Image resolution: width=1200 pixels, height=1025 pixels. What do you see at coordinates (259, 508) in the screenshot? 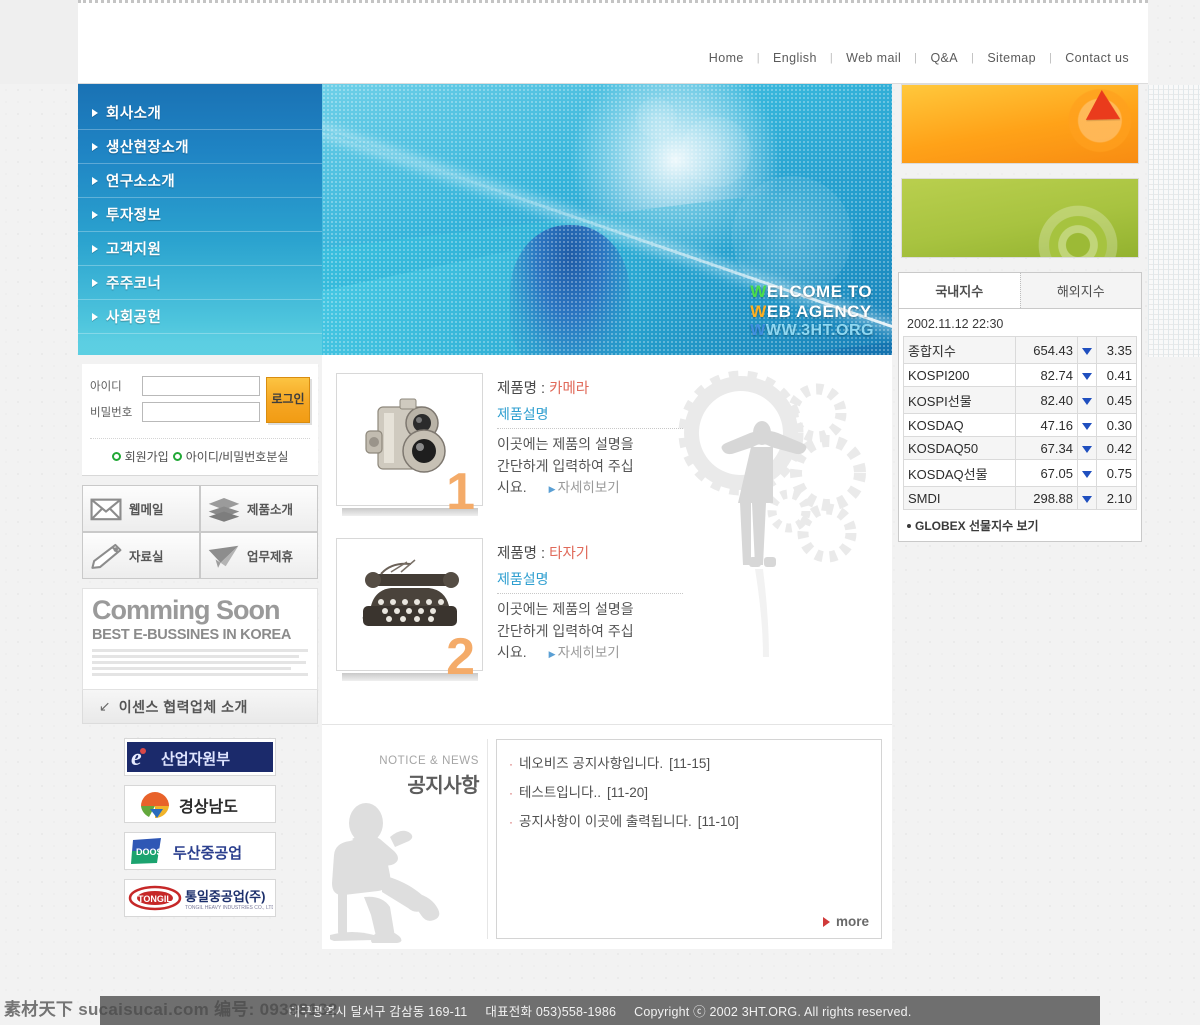
I see `quicklink-products: 제품소개` at bounding box center [259, 508].